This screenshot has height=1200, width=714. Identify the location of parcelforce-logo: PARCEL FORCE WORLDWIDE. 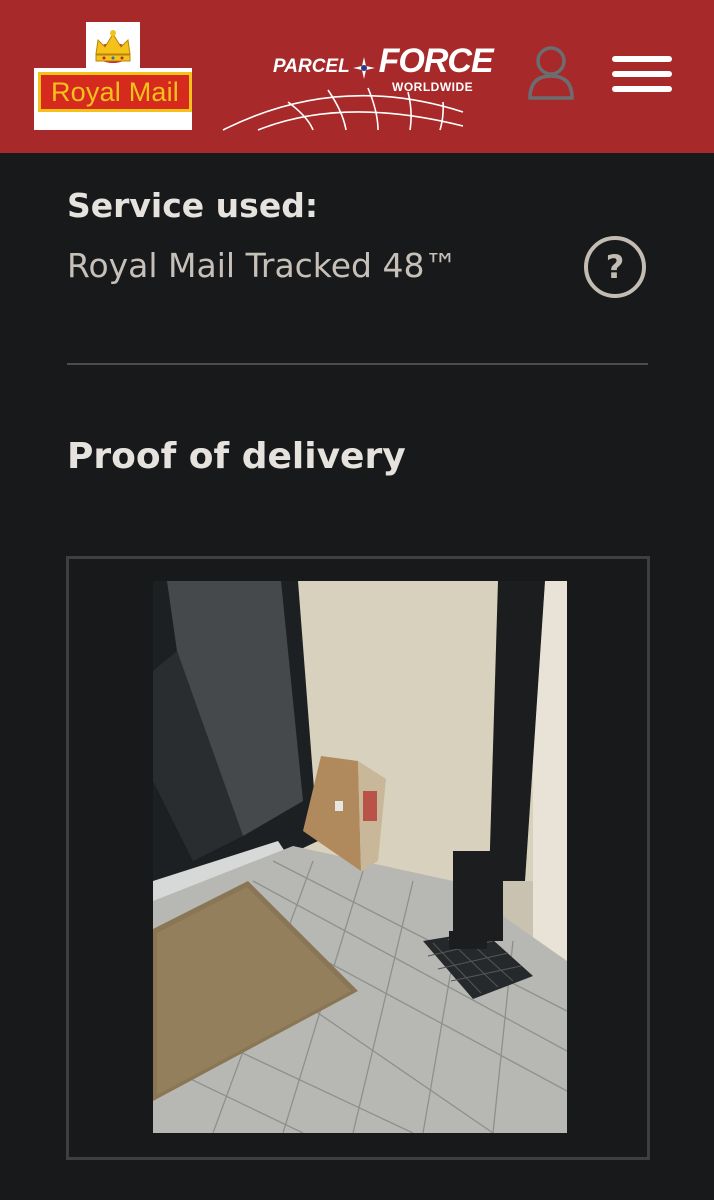
(356, 84).